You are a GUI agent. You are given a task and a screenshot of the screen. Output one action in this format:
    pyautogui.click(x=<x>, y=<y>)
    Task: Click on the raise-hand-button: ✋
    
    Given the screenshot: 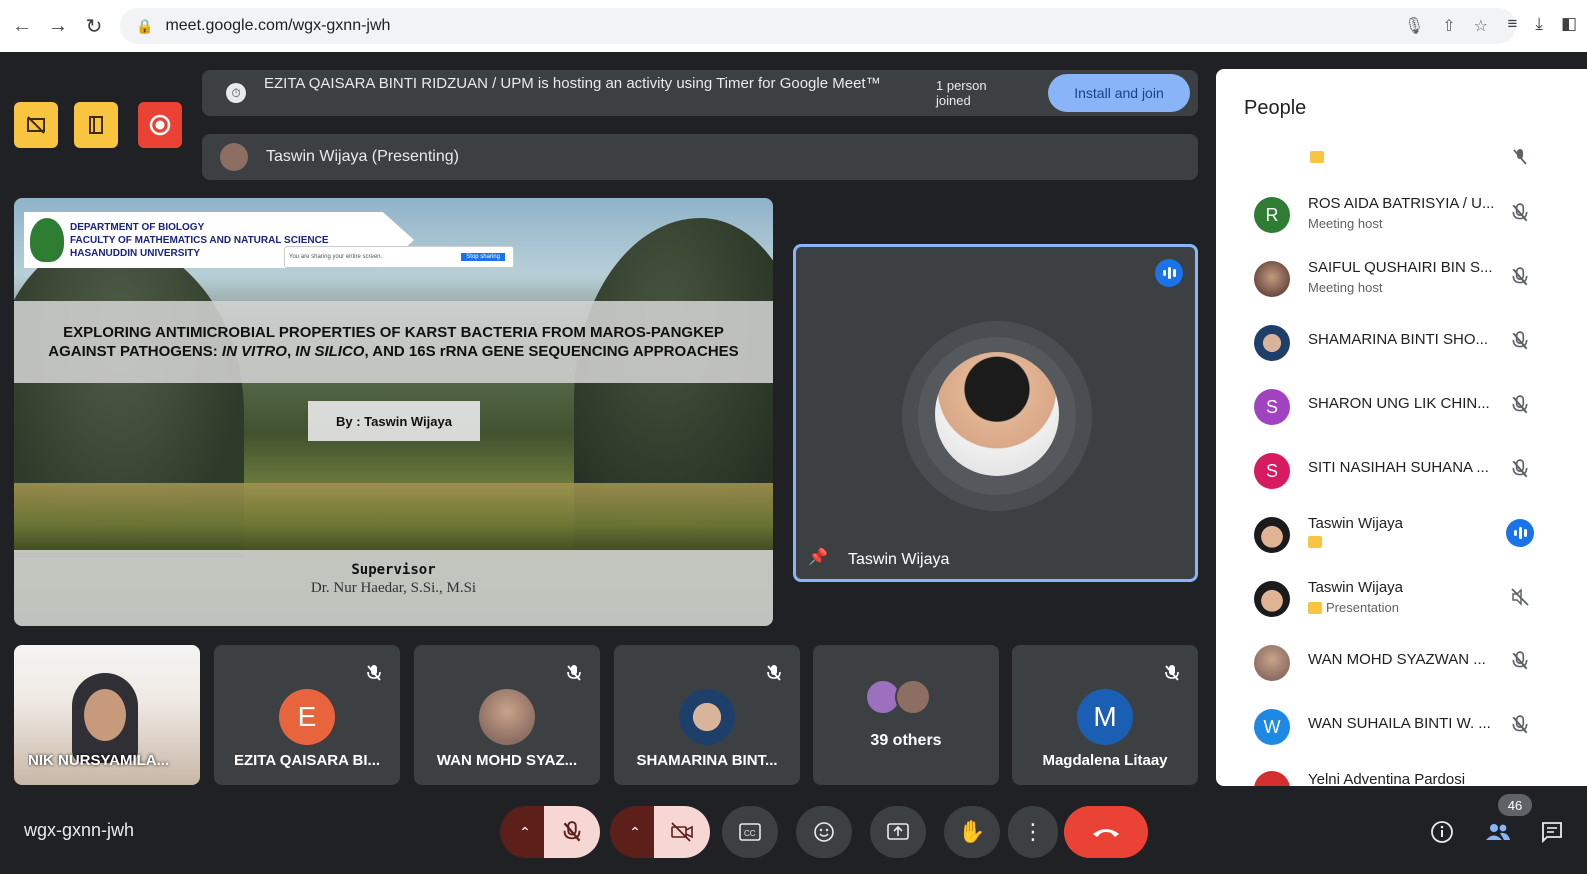 What is the action you would take?
    pyautogui.click(x=972, y=832)
    